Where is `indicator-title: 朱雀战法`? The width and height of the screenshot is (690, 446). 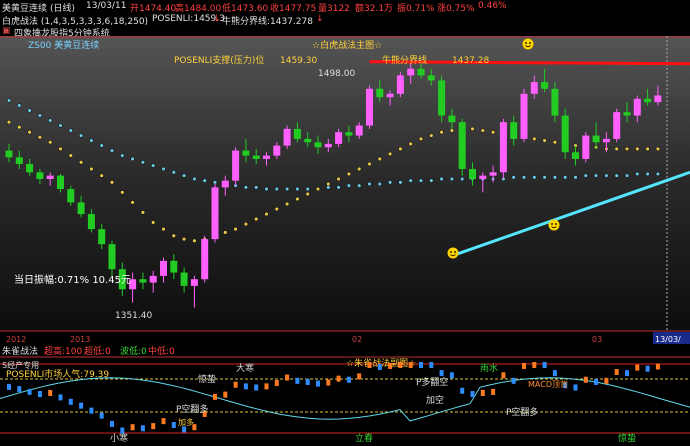 indicator-title: 朱雀战法 is located at coordinates (20, 351).